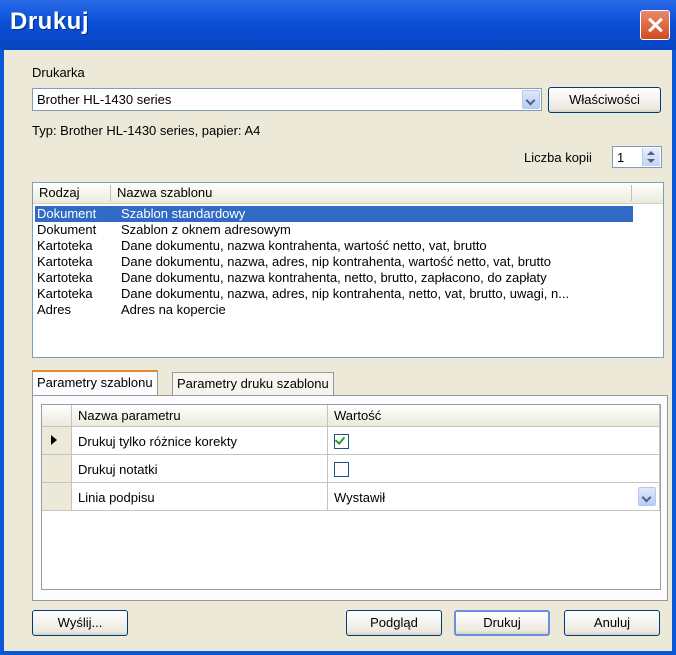 The height and width of the screenshot is (655, 676). I want to click on tab-print-params: Parametry druku szablonu, so click(253, 383).